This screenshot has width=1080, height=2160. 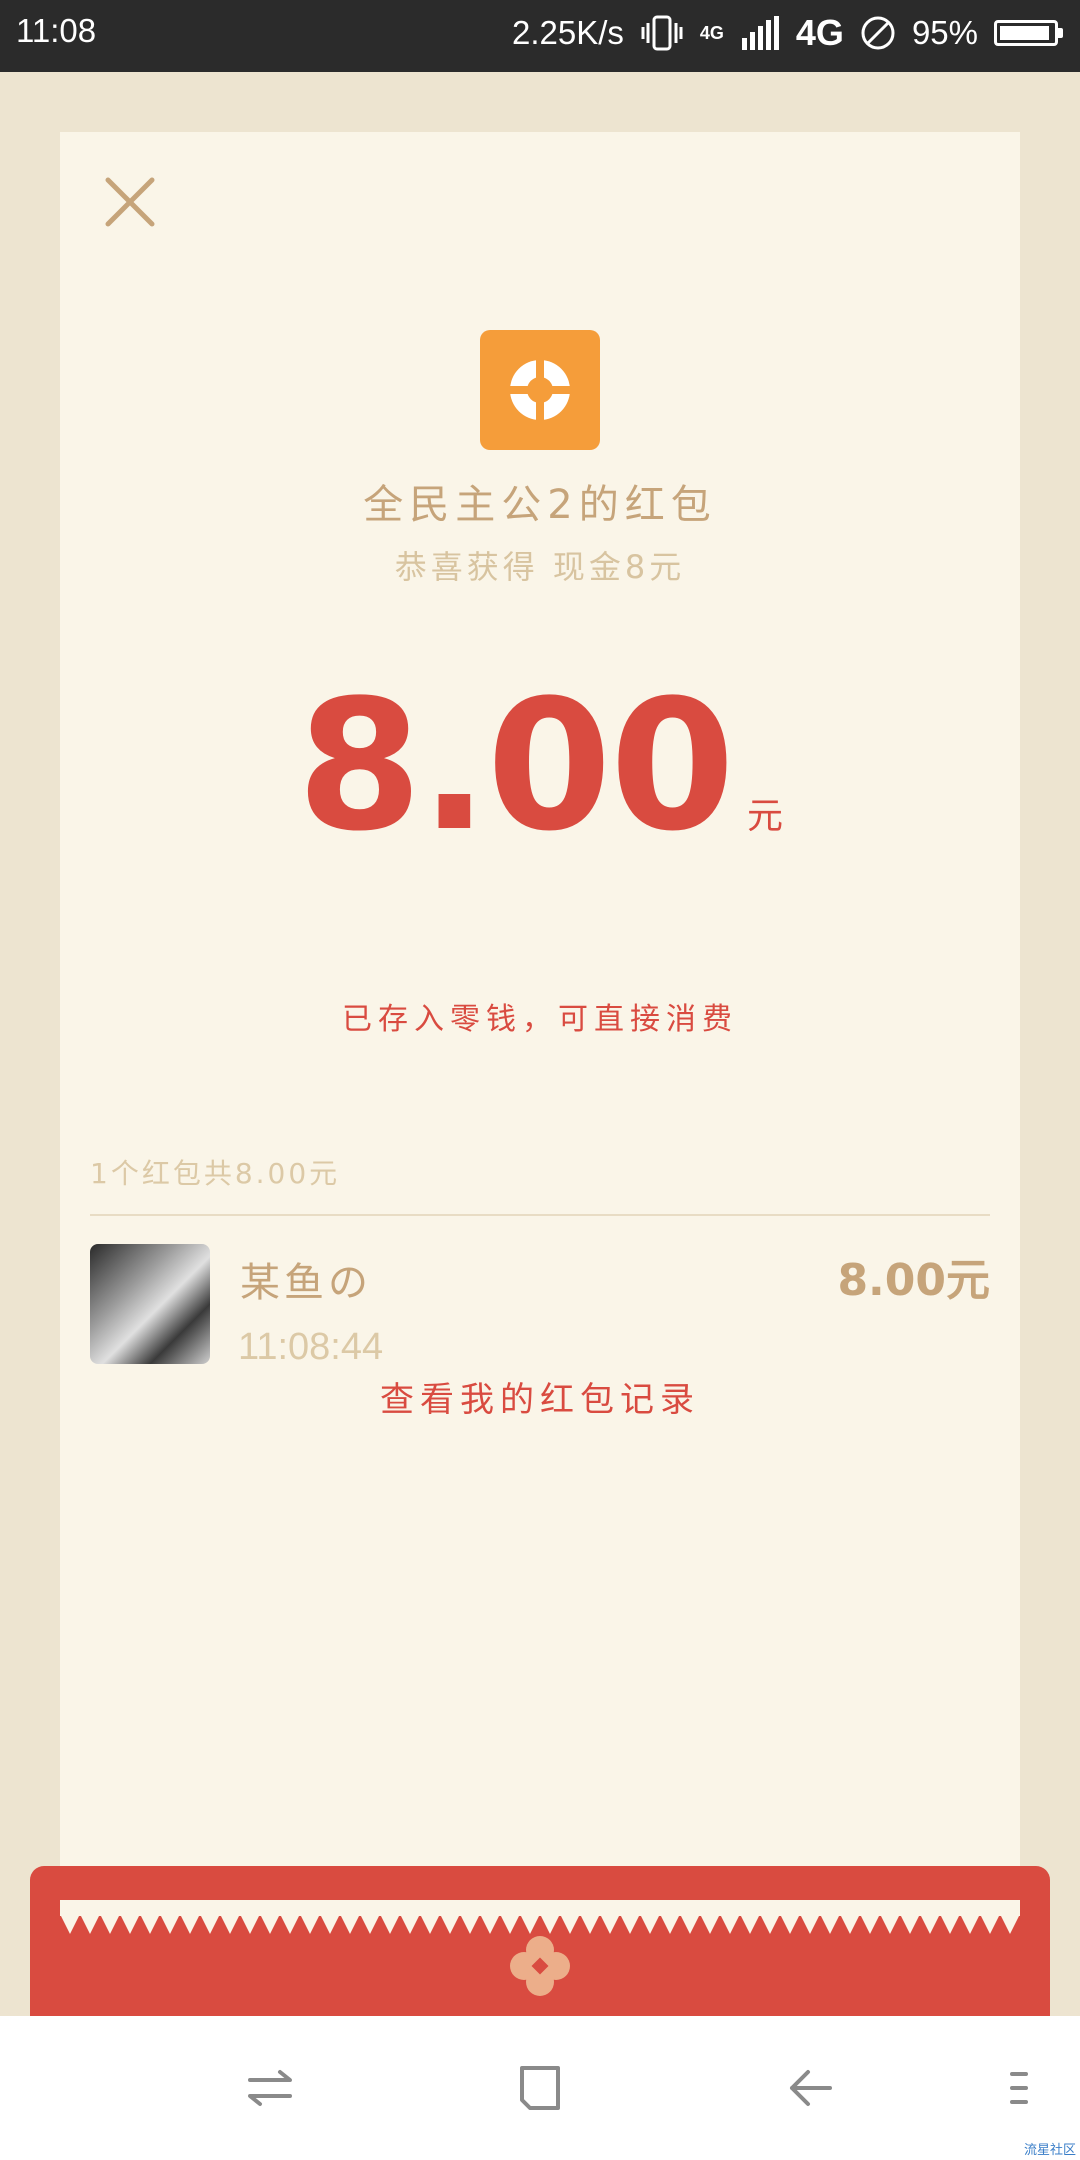 I want to click on wish-text: 恭喜获得 现金8元, so click(x=540, y=567).